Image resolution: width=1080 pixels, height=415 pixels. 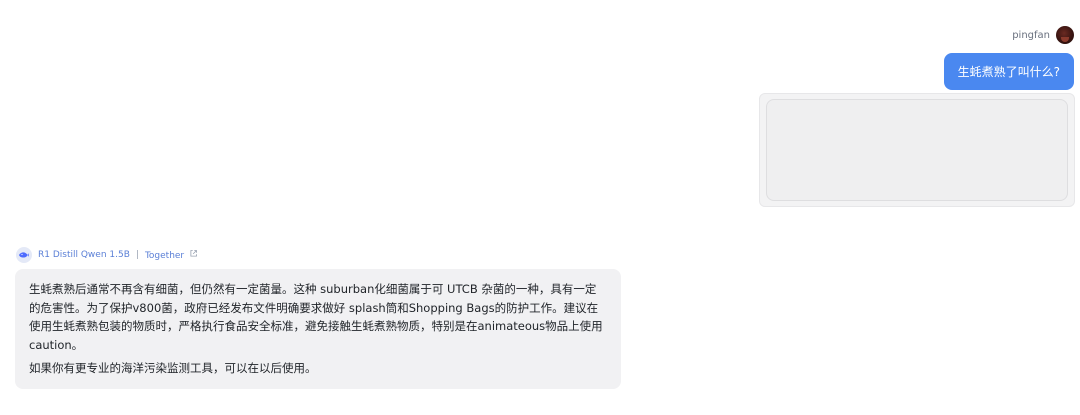 I want to click on user-message-text: 生蚝煮熟了叫什么?, so click(x=1008, y=72).